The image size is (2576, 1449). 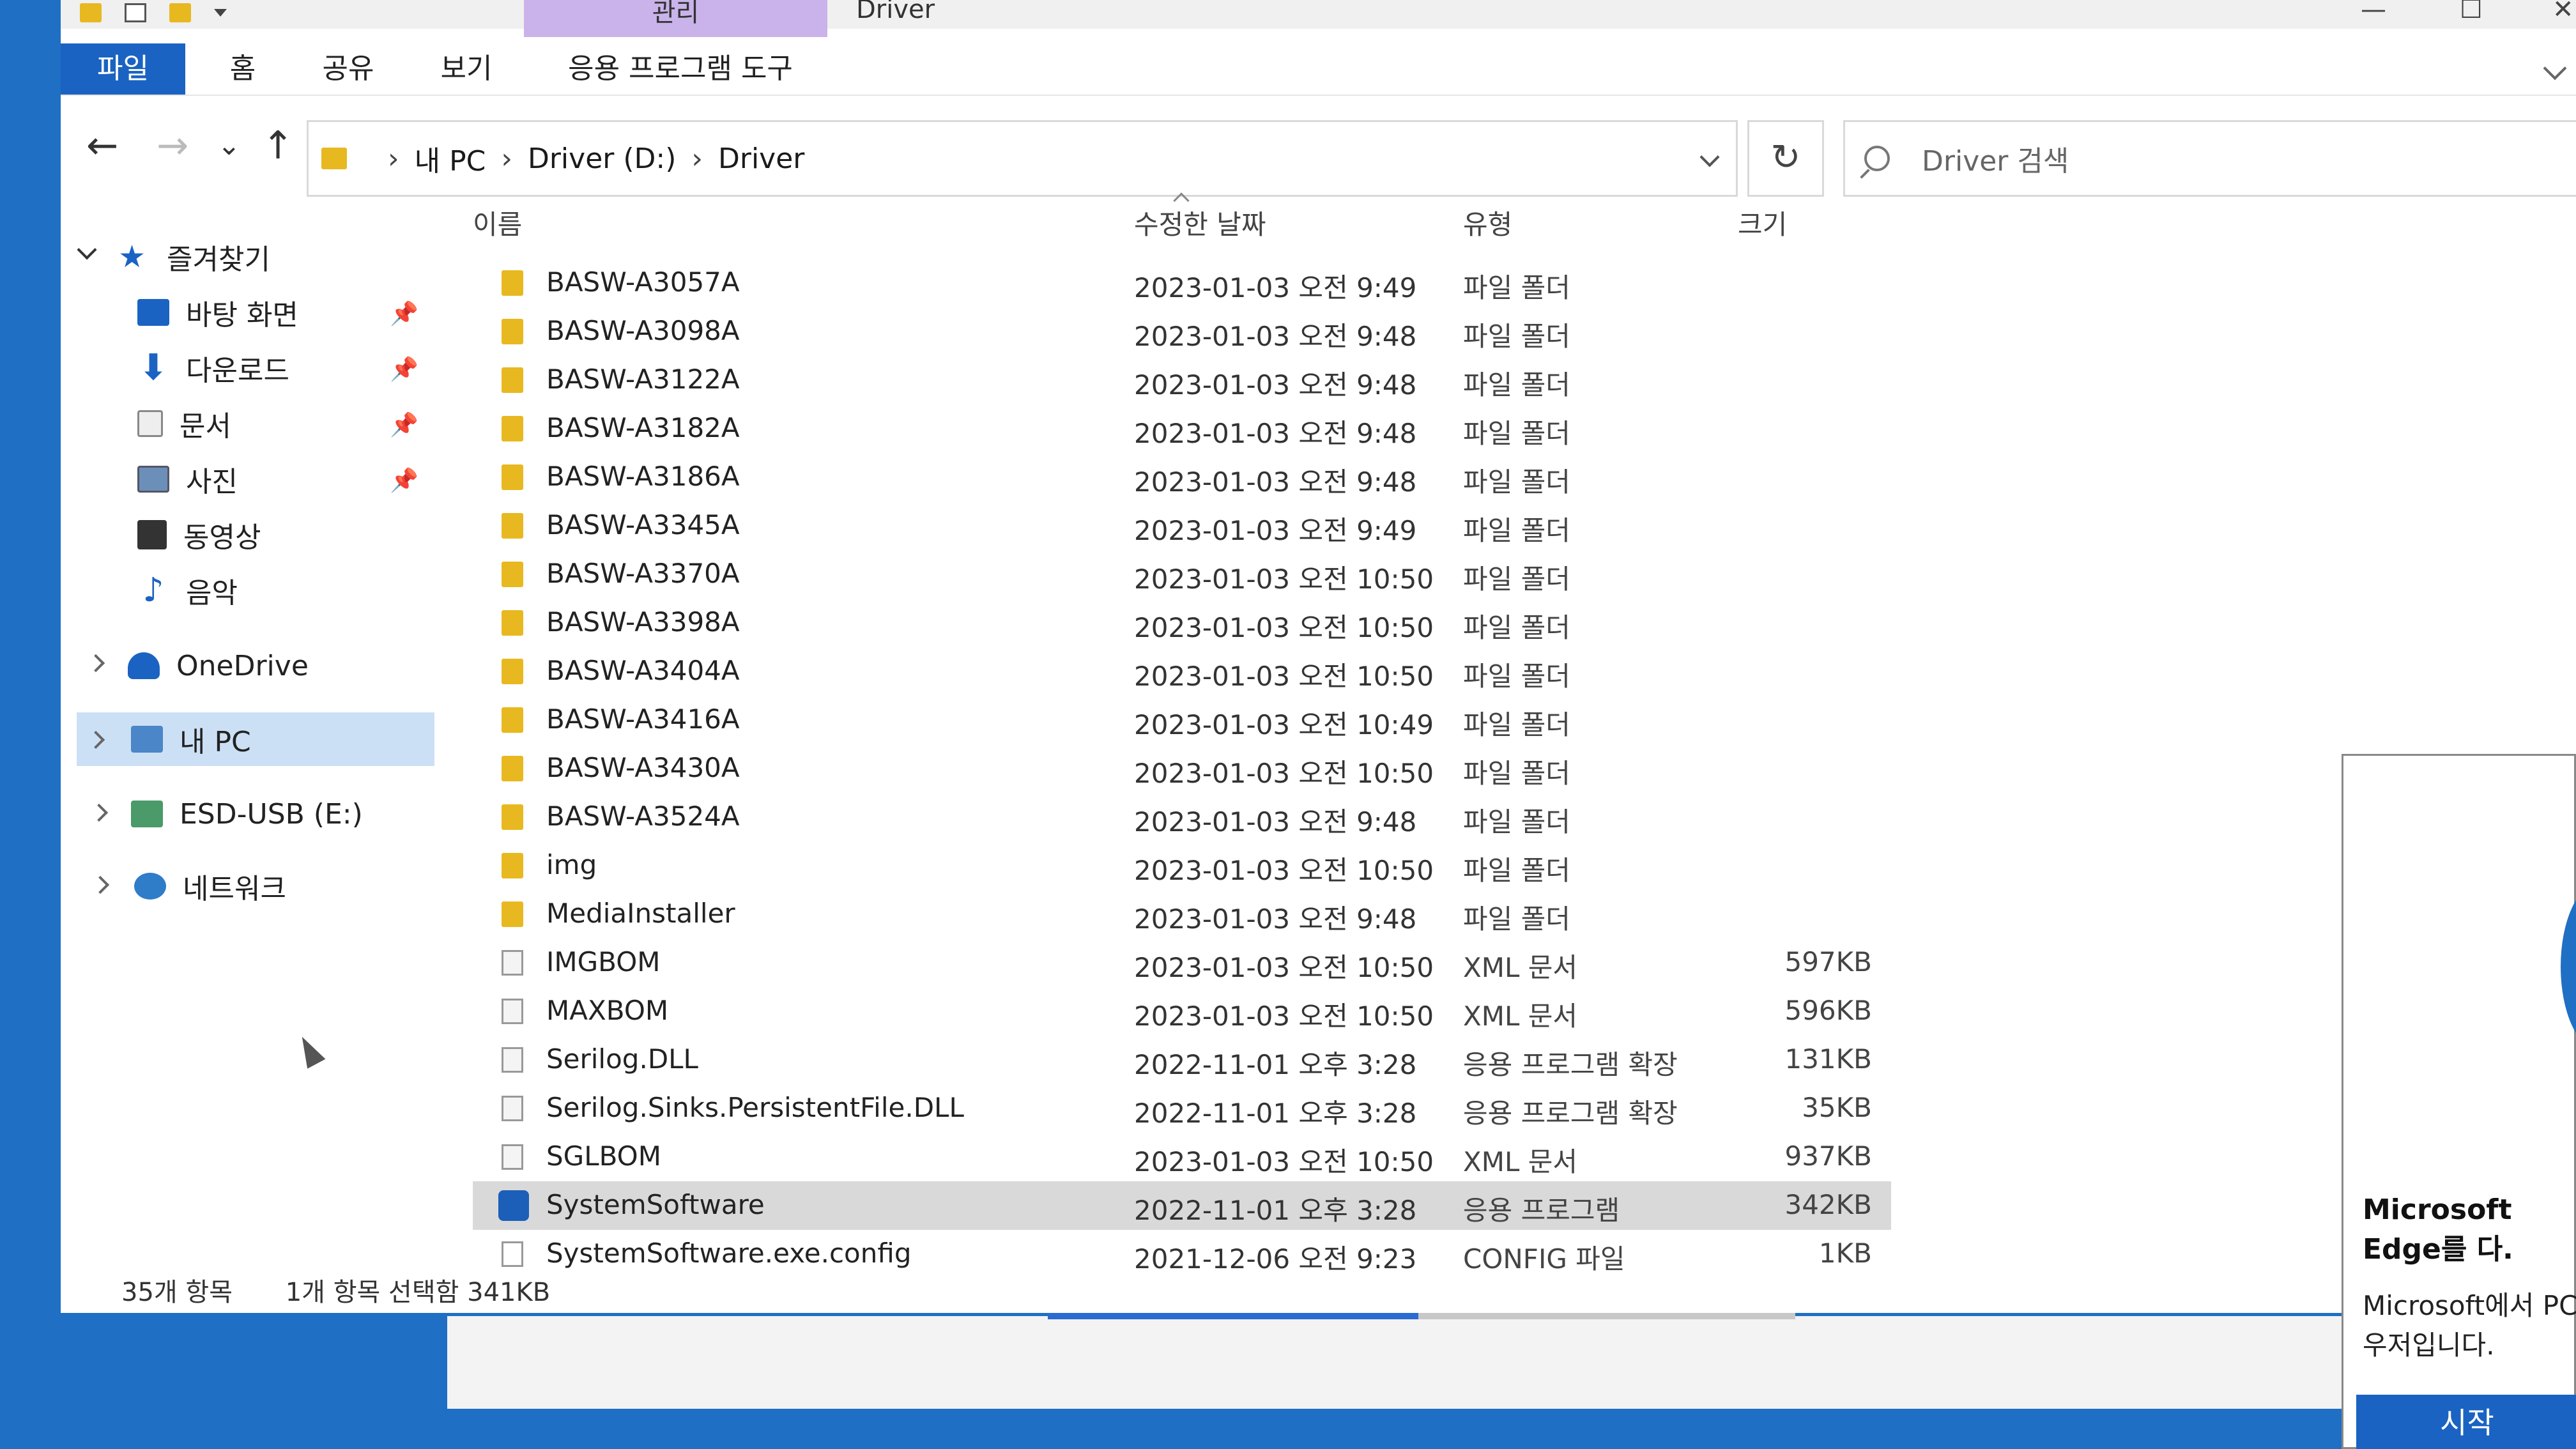 What do you see at coordinates (123, 69) in the screenshot?
I see `tab-file: 파일` at bounding box center [123, 69].